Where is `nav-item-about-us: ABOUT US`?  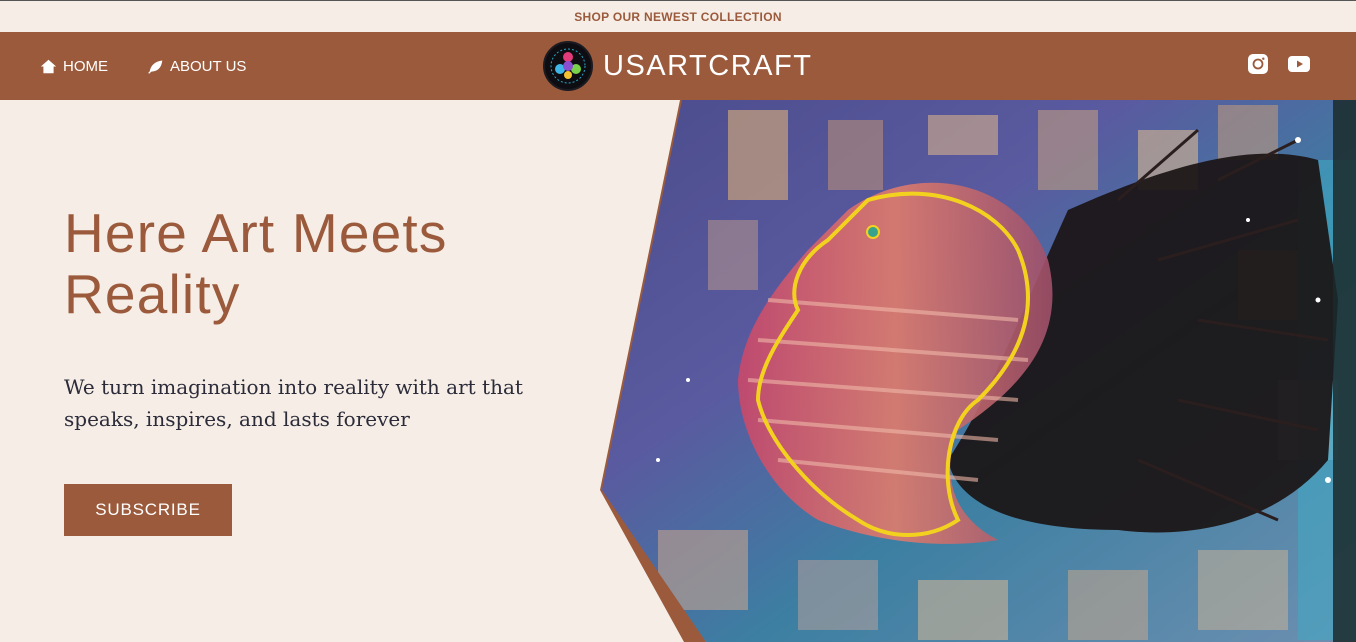
nav-item-about-us: ABOUT US is located at coordinates (196, 66).